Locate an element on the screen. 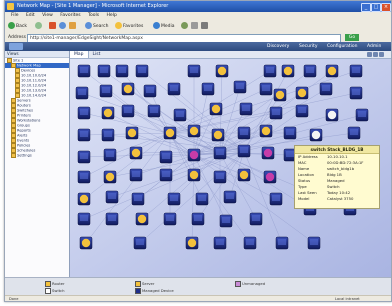 The height and width of the screenshot is (306, 392). menu-edit: Edit is located at coordinates (30, 15).